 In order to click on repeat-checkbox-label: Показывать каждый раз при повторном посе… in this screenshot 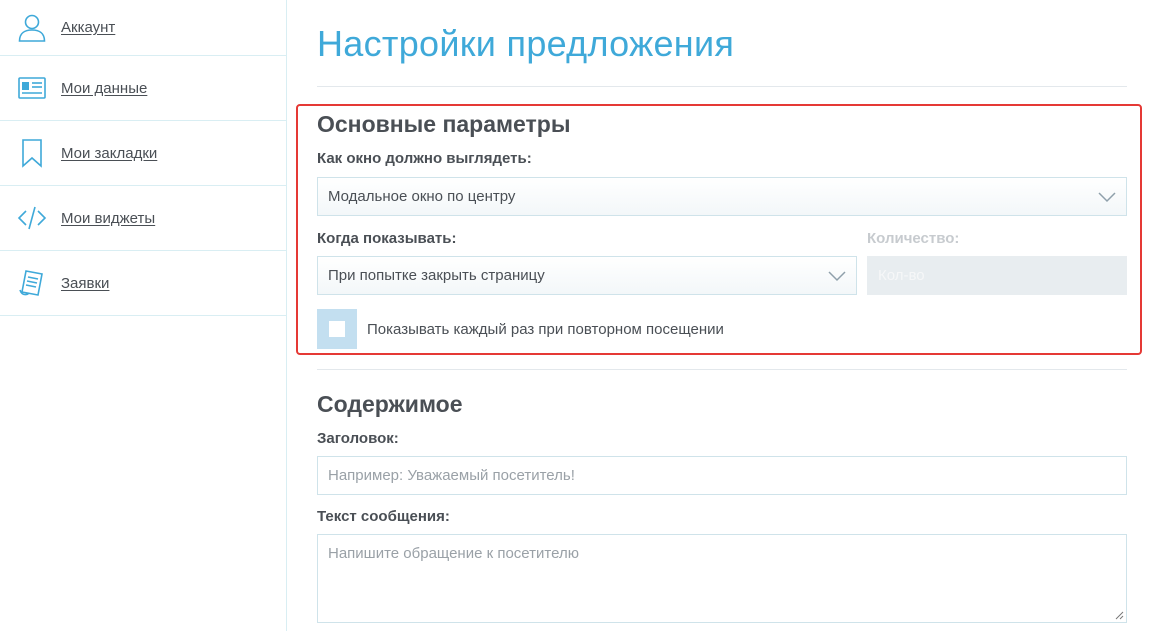, I will do `click(545, 329)`.